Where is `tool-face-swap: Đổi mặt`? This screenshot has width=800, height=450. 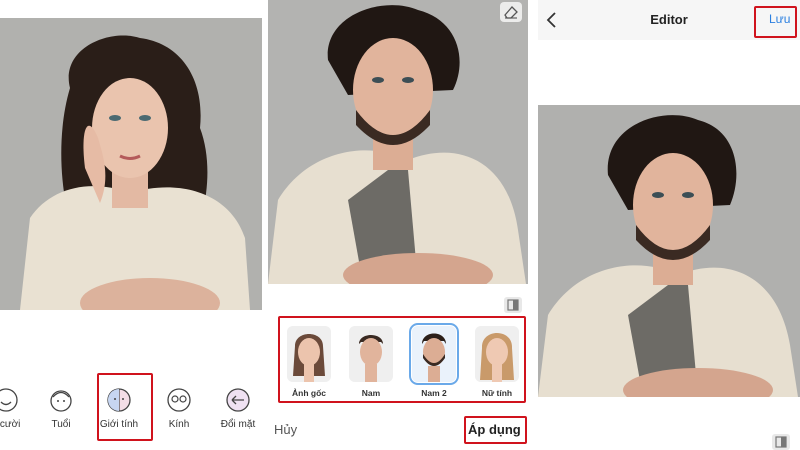
tool-face-swap: Đổi mặt is located at coordinates (238, 406).